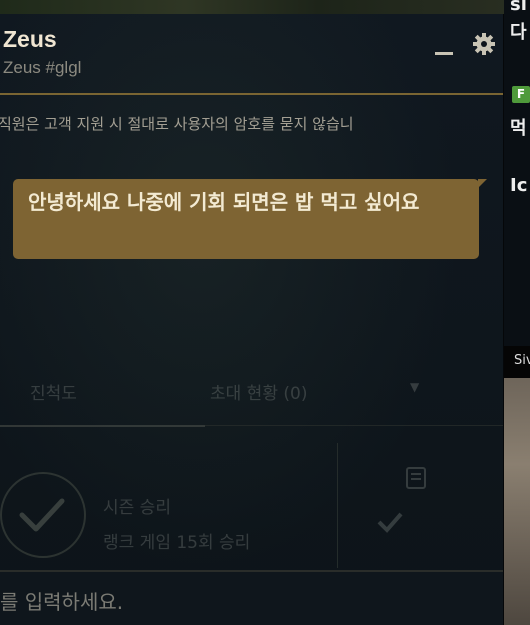 The image size is (530, 625). Describe the element at coordinates (265, 7) in the screenshot. I see `game-background-strip` at that location.